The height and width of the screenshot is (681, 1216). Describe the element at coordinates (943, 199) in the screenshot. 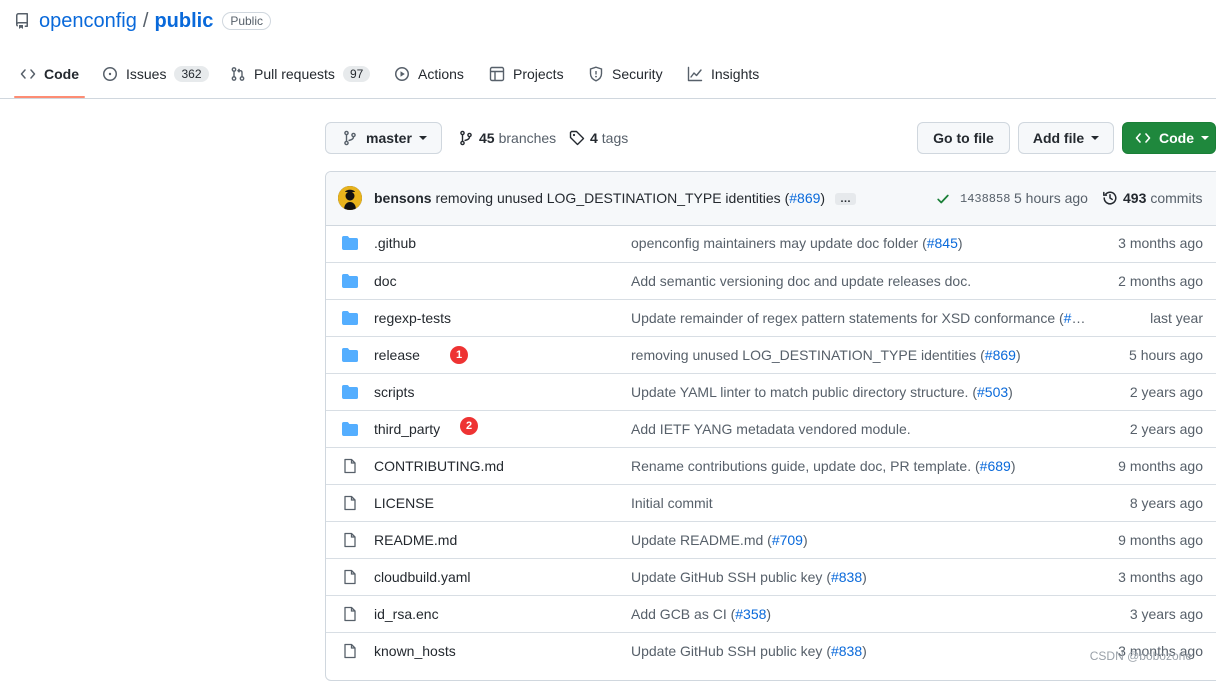

I see `check-icon` at that location.